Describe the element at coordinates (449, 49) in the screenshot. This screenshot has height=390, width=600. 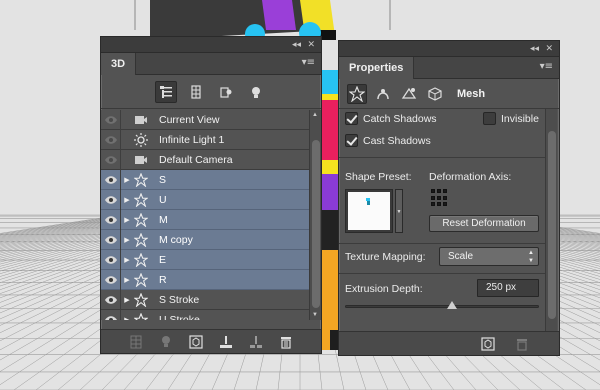
I see `panel-props-topbar: ◂◂ ✕` at that location.